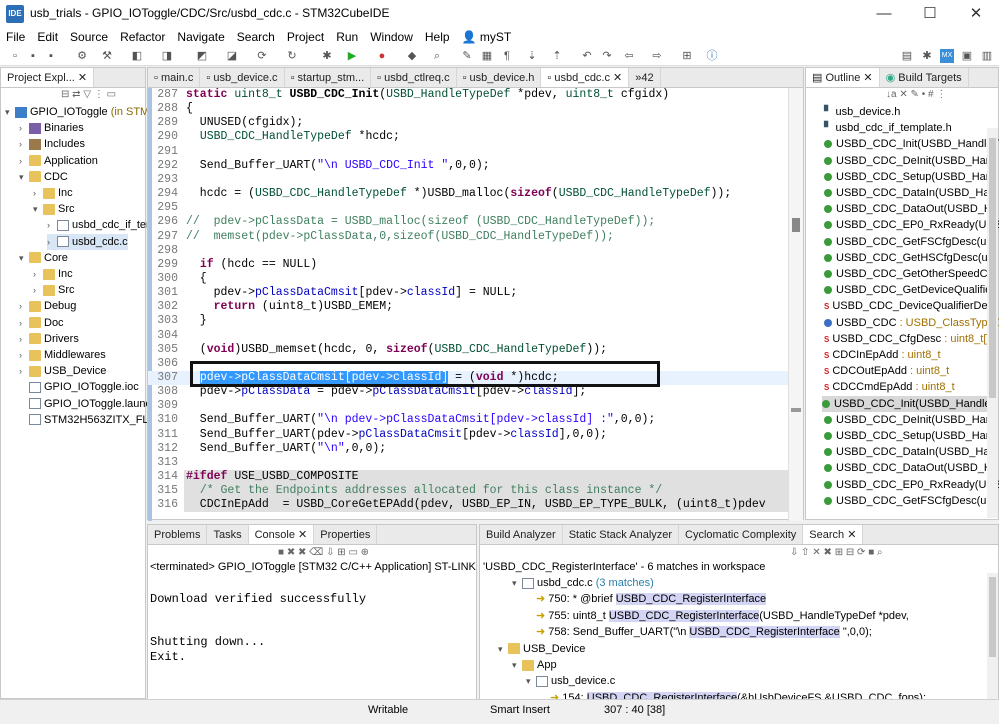 This screenshot has width=999, height=724. Describe the element at coordinates (302, 552) in the screenshot. I see `remove-all-icon: ✖` at that location.